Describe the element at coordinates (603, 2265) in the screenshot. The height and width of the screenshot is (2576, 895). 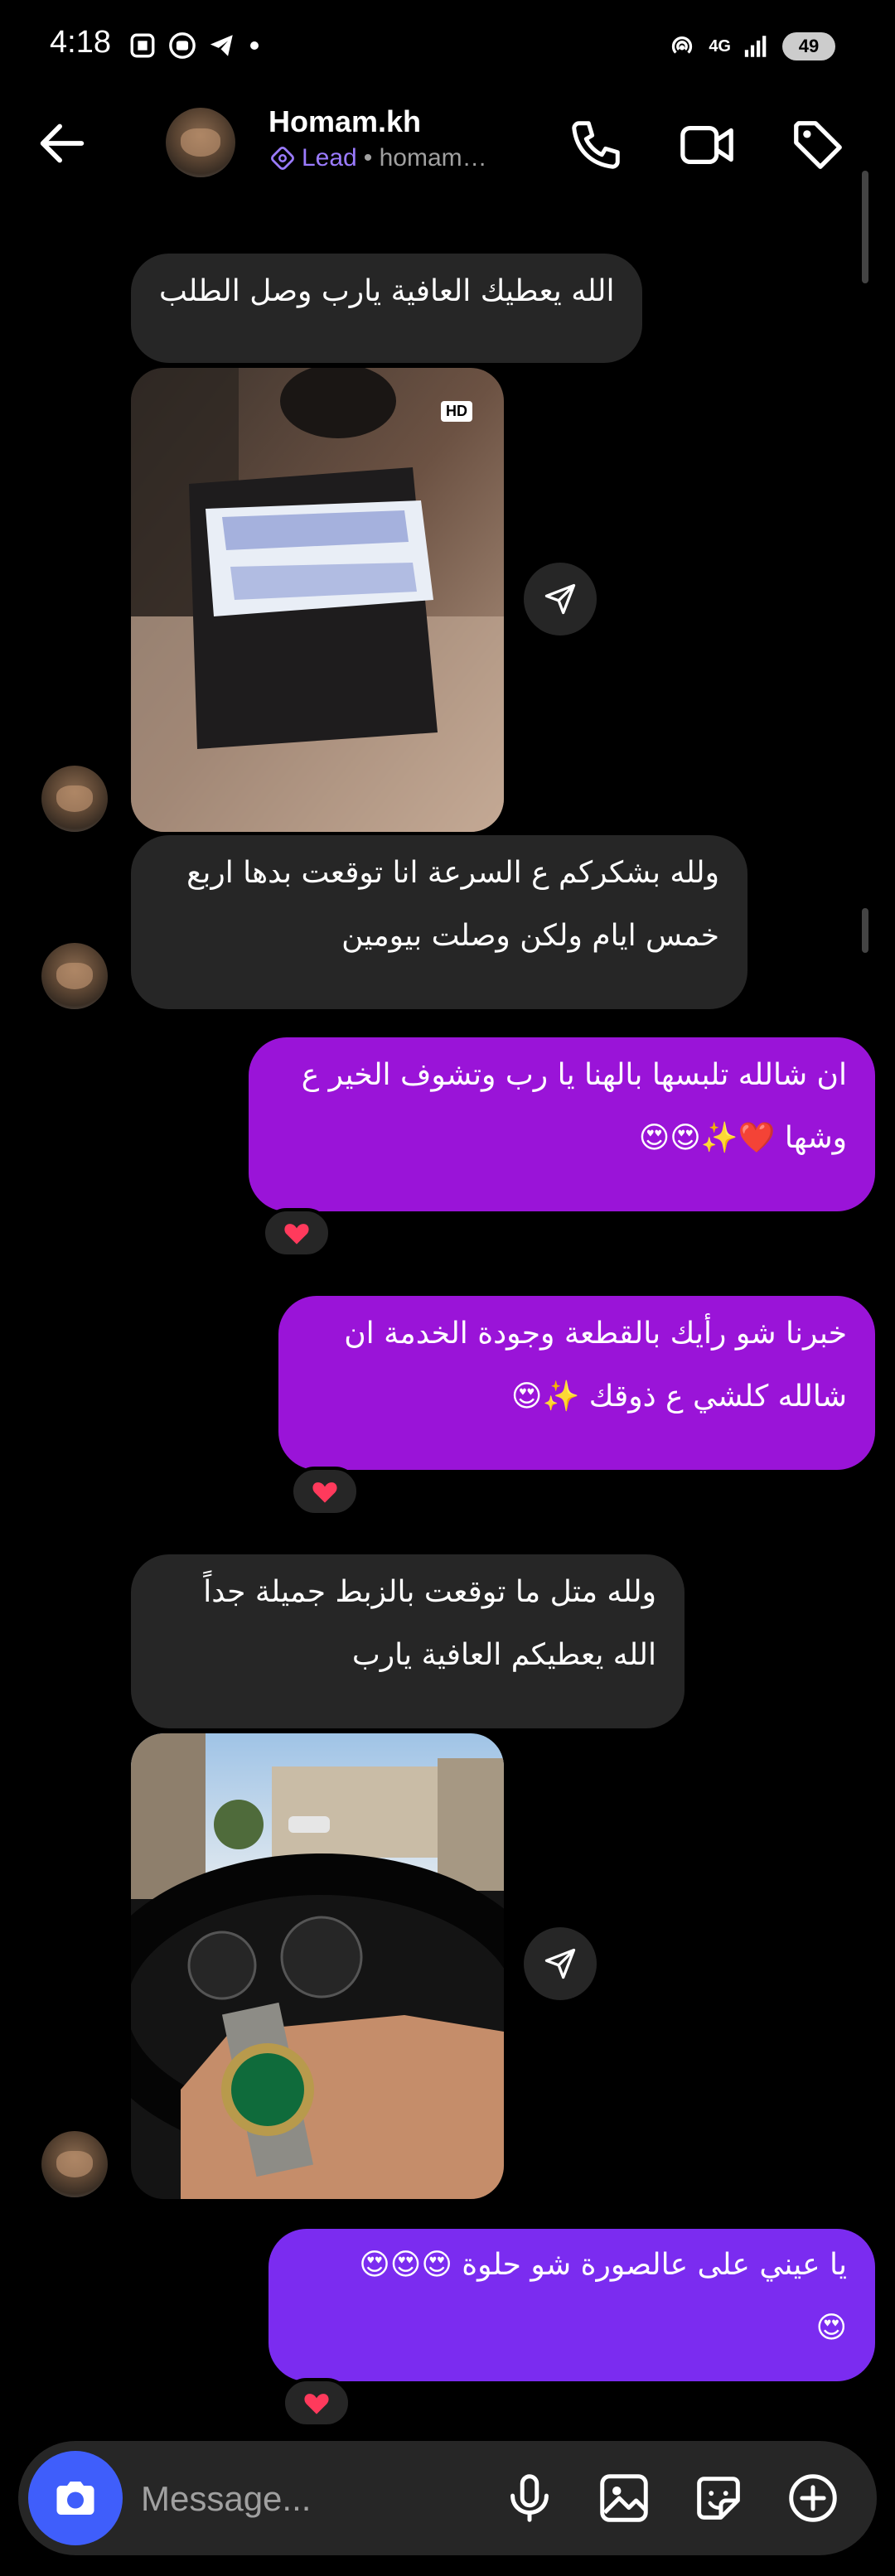
I see `message-text-line: يا عيني على عالصورة شو حلوة 😍😍😍` at that location.